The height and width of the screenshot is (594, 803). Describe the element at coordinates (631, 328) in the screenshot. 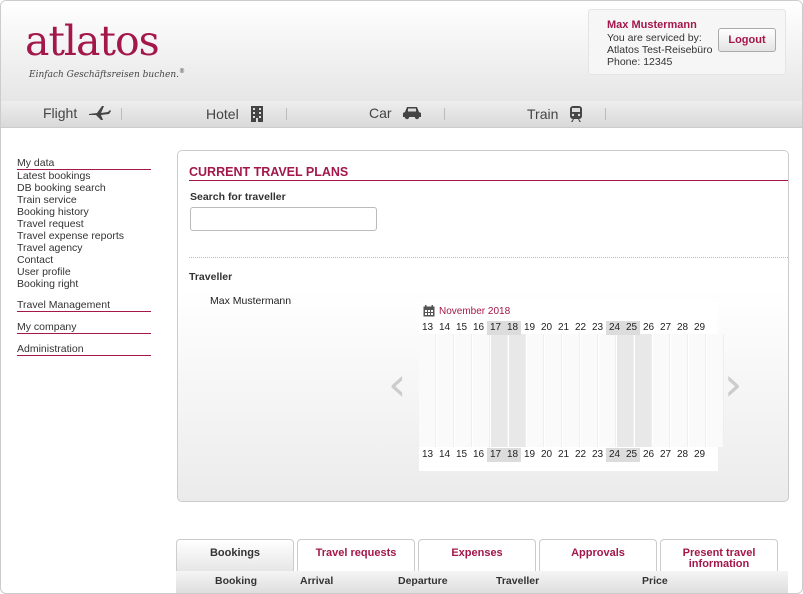

I see `calendar-day: 25` at that location.